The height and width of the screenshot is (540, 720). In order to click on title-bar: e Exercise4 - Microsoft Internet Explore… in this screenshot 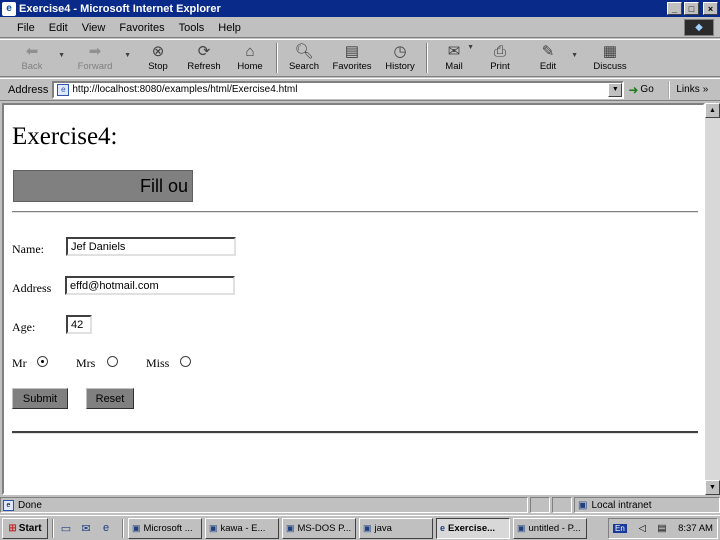, I will do `click(360, 8)`.